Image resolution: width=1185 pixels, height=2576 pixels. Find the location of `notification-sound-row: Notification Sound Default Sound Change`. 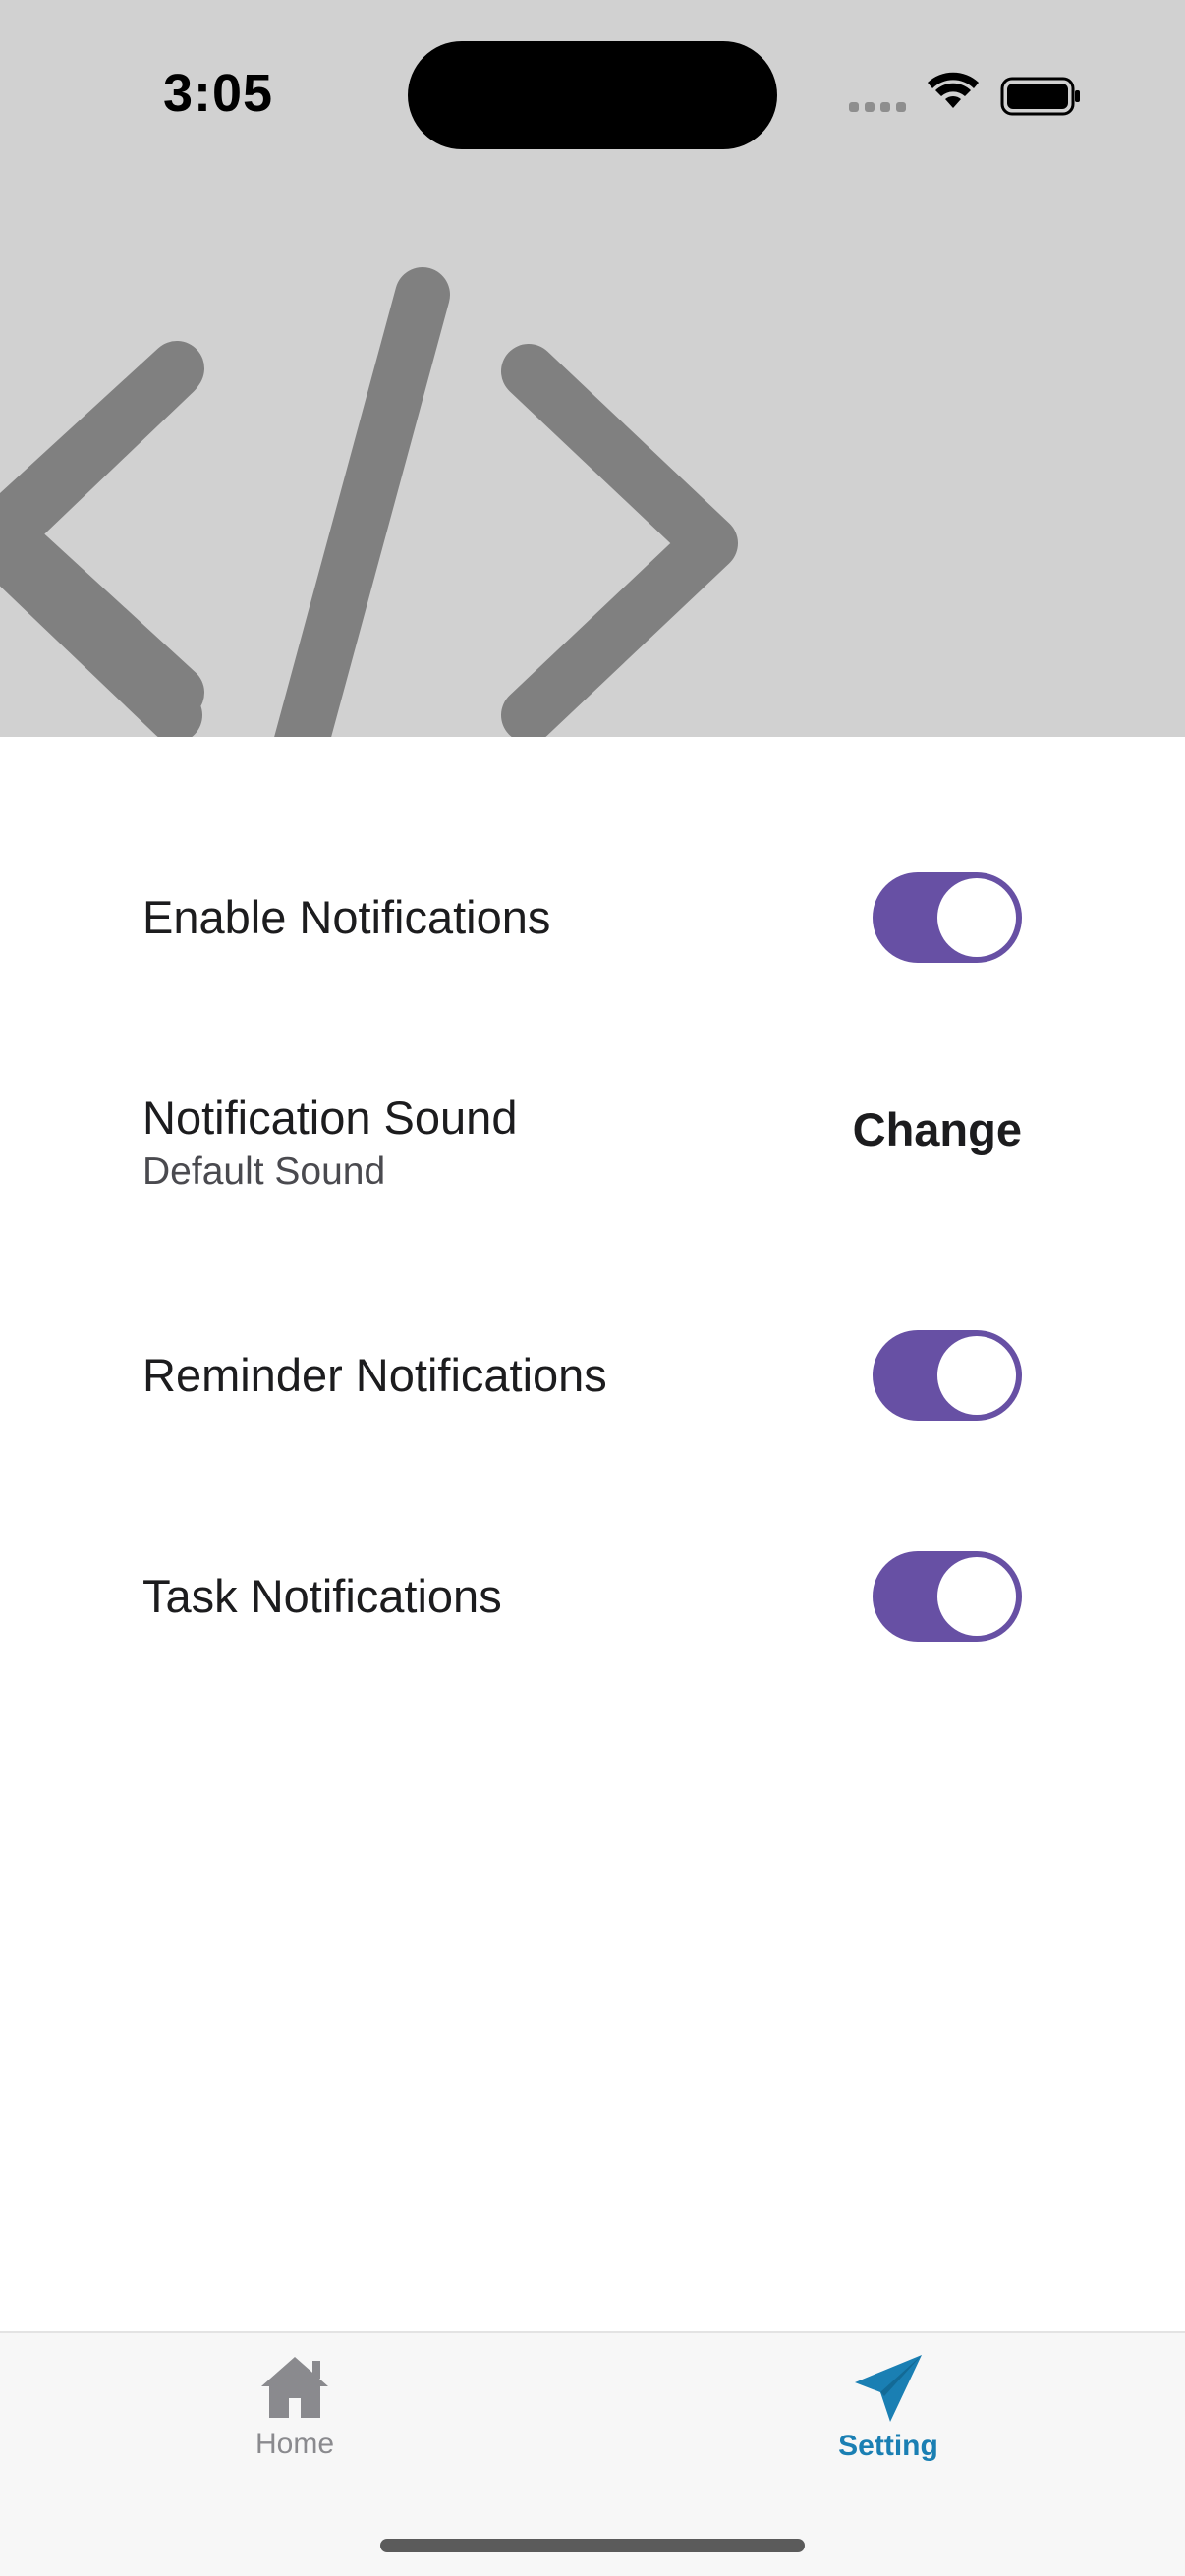

notification-sound-row: Notification Sound Default Sound Change is located at coordinates (582, 1149).